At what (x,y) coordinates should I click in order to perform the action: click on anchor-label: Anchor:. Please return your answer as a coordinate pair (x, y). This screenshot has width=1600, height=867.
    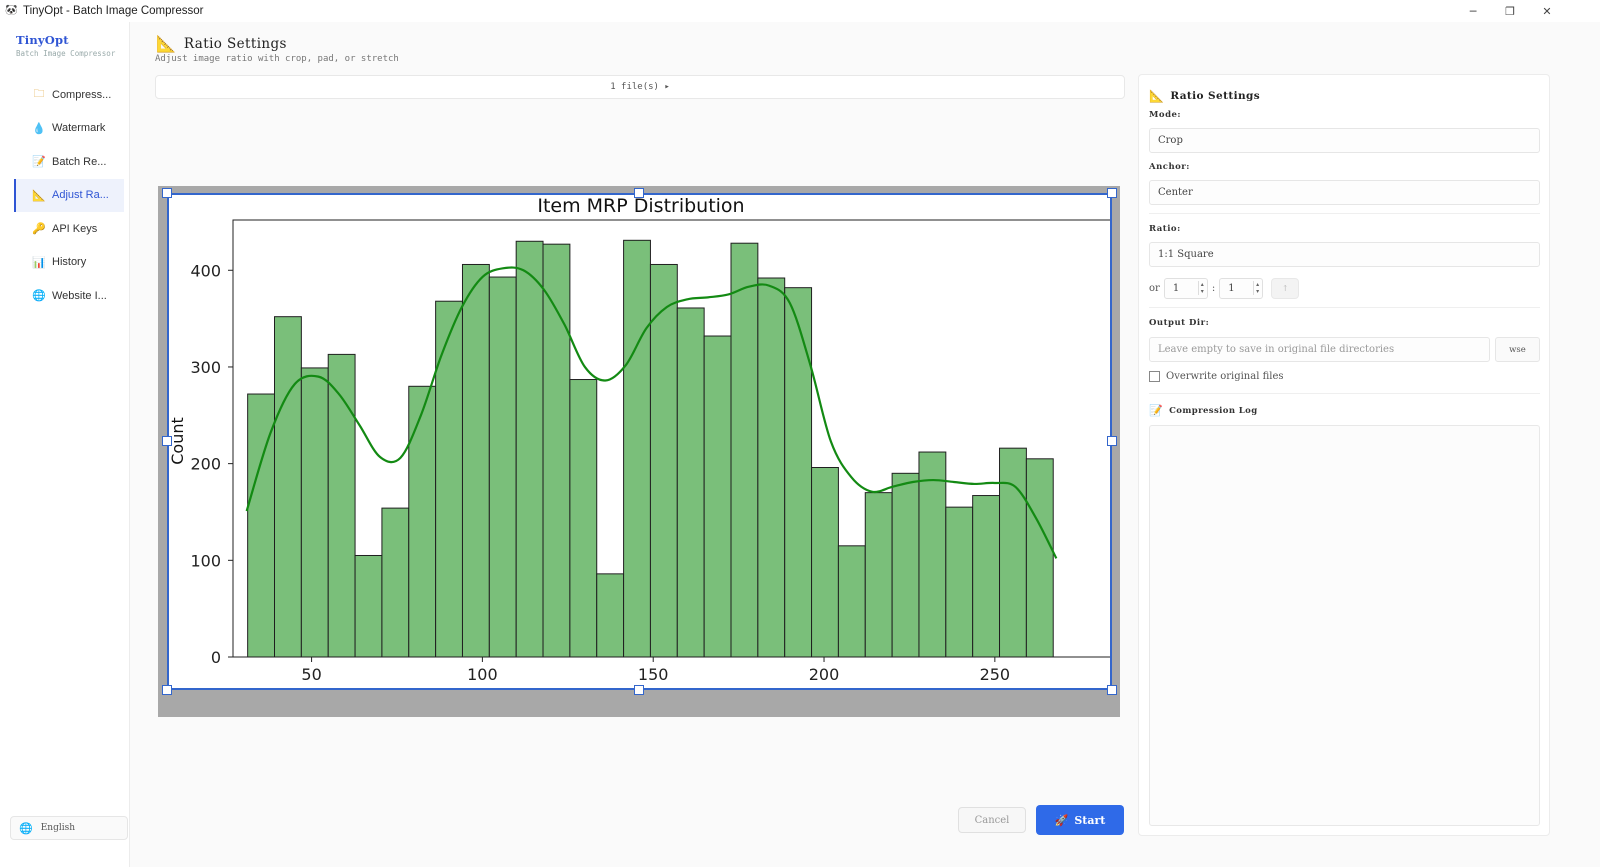
    Looking at the image, I should click on (1169, 167).